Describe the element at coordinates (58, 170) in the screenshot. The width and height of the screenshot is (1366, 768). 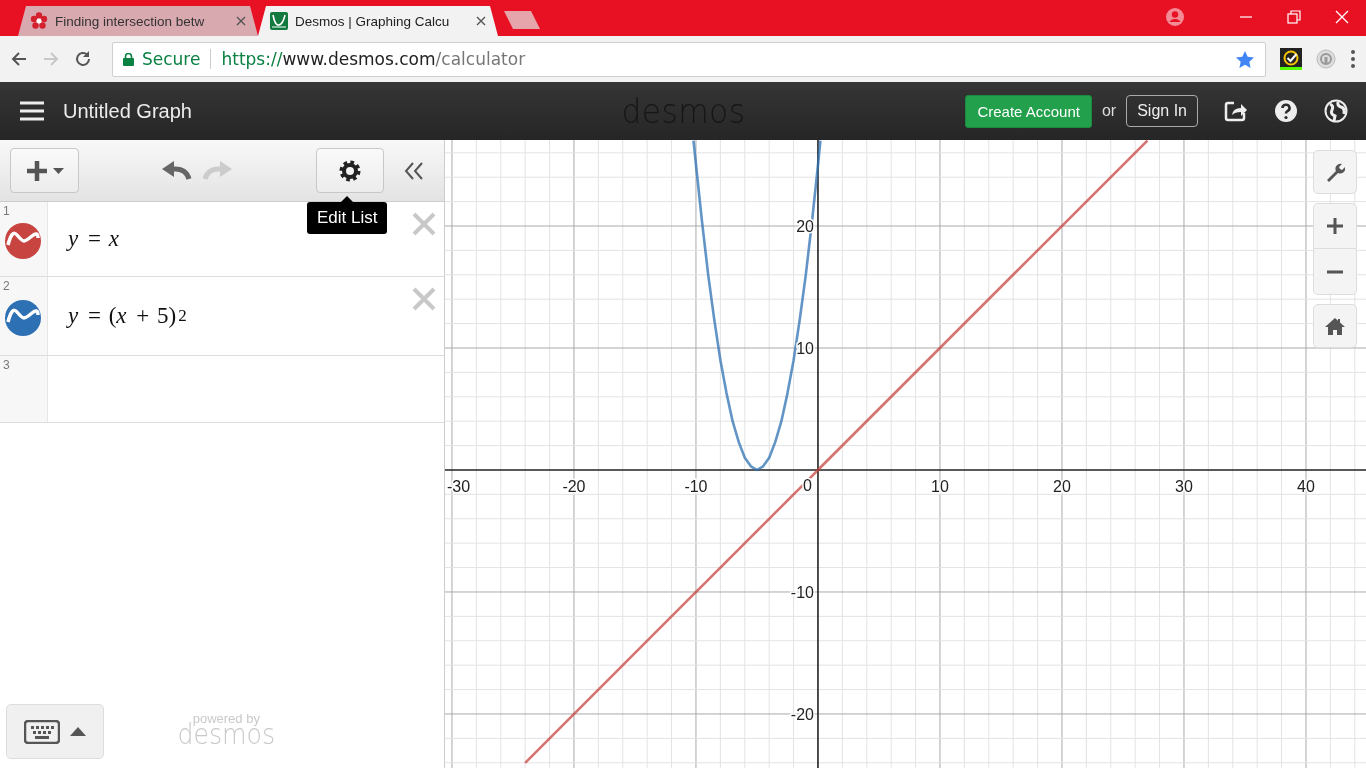
I see `caret-icon` at that location.